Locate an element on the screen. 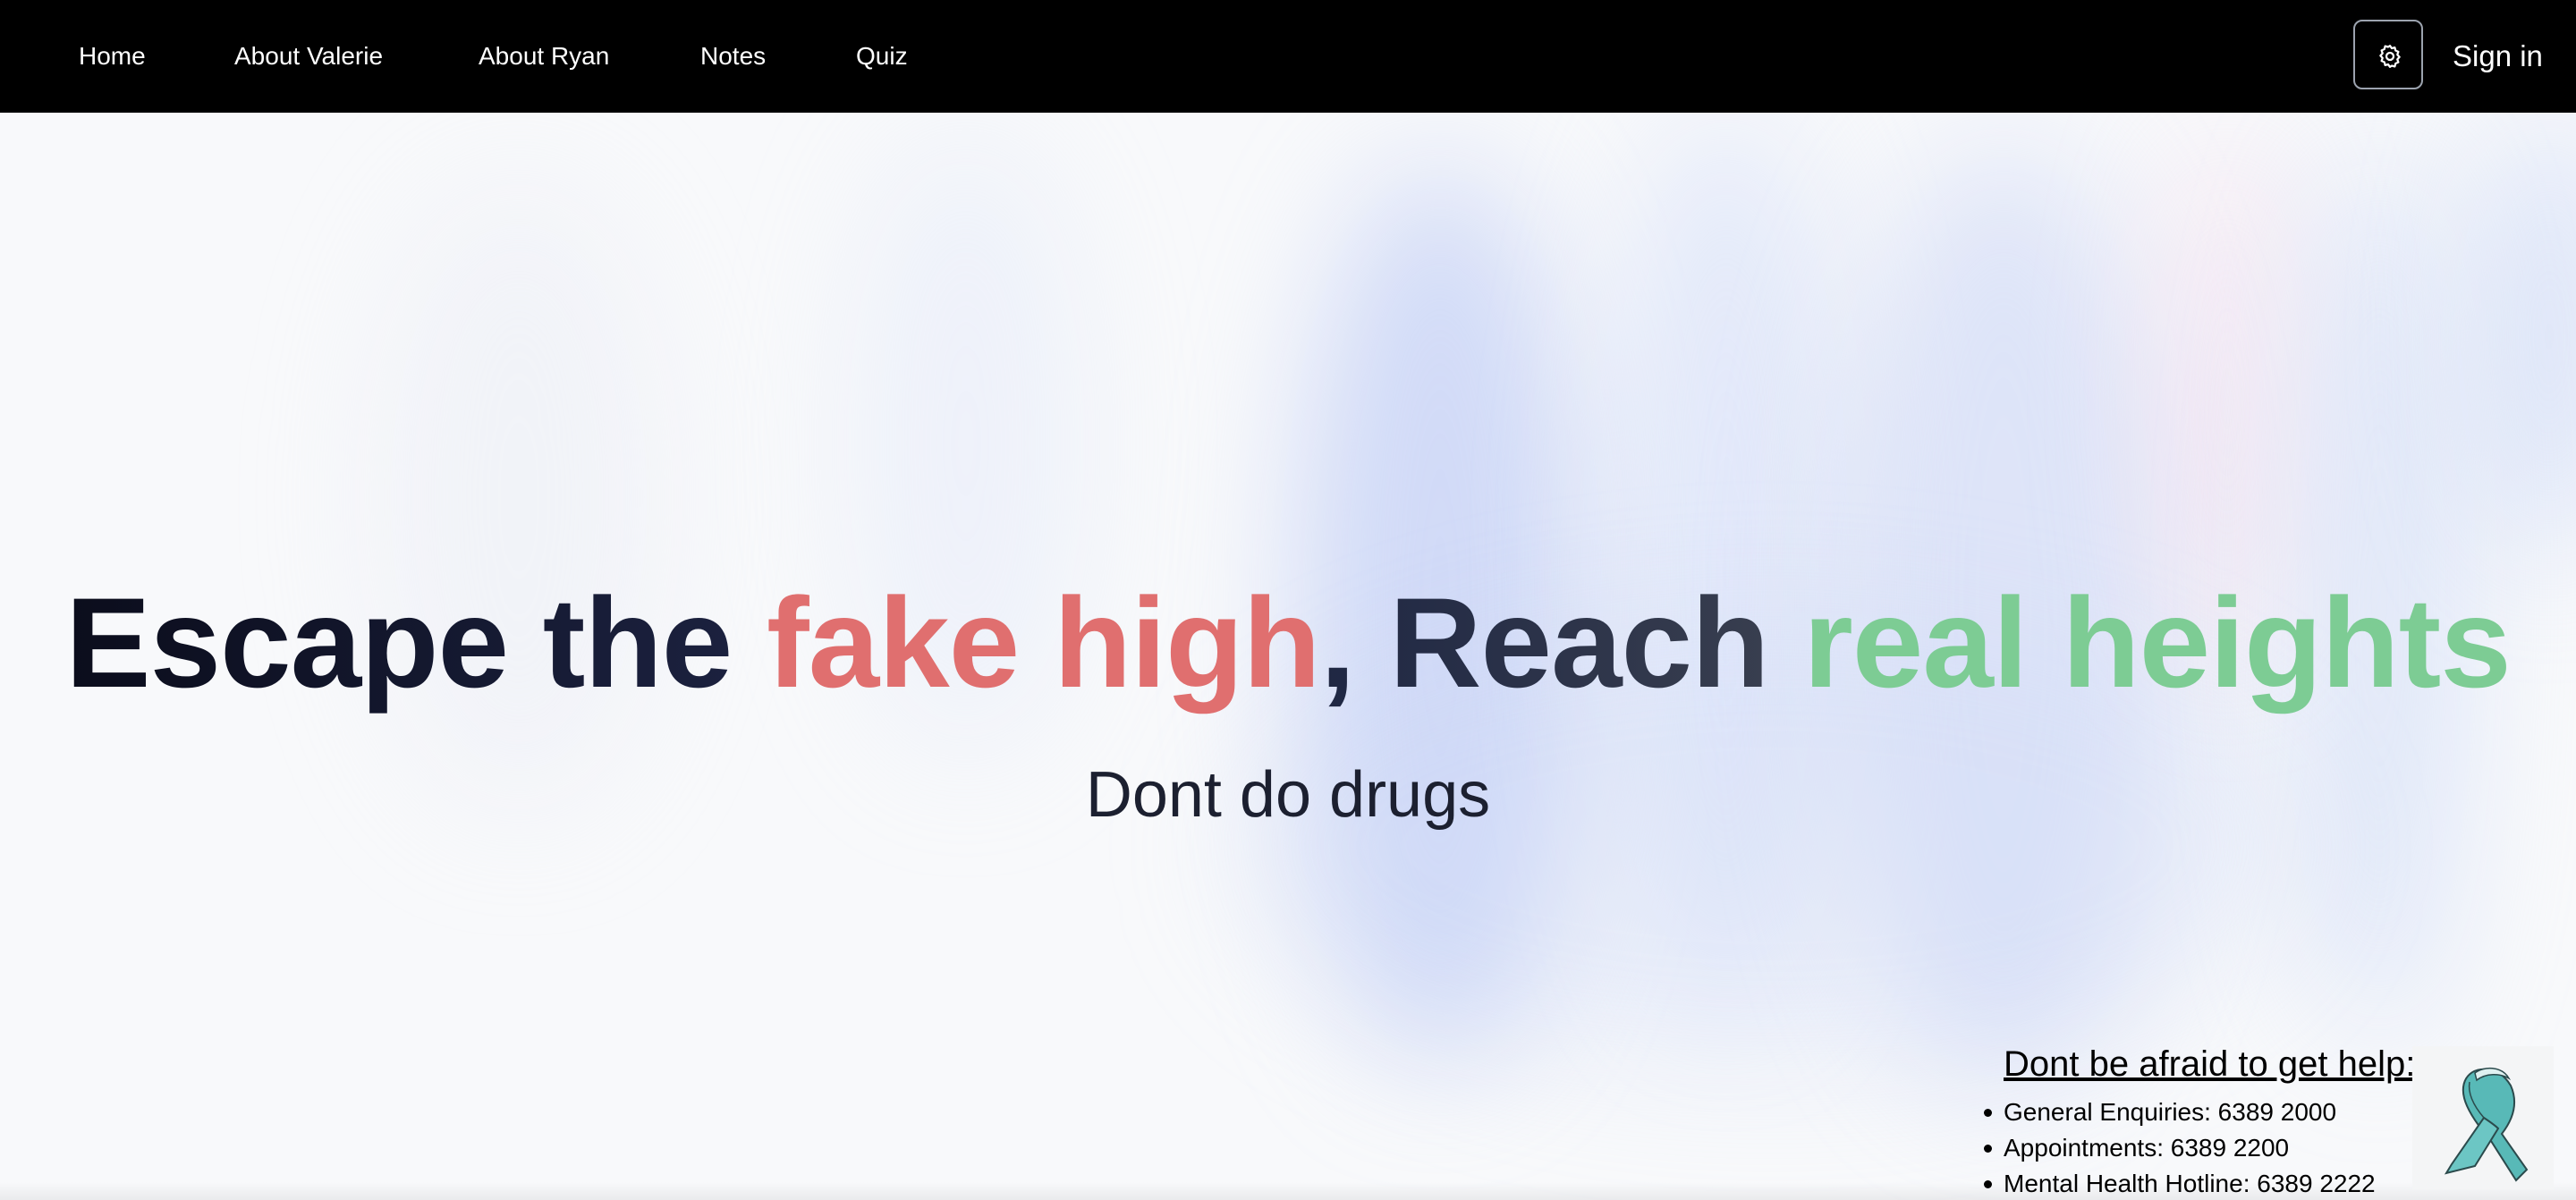 This screenshot has width=2576, height=1200. sign-in-link: Sign in is located at coordinates (2498, 56).